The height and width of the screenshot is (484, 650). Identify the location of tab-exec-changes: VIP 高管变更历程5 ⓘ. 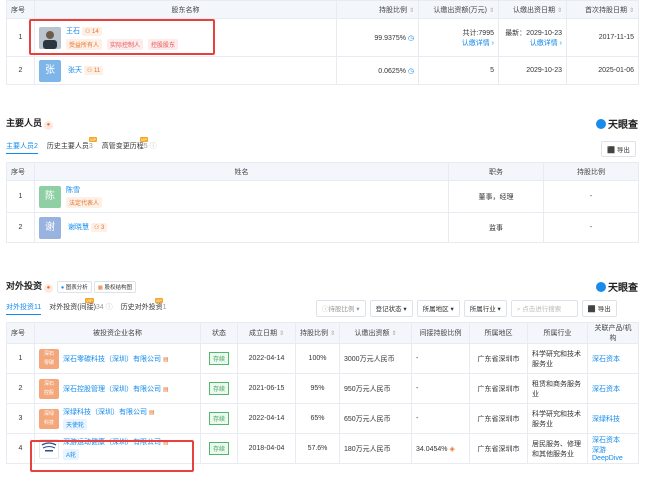
(129, 143).